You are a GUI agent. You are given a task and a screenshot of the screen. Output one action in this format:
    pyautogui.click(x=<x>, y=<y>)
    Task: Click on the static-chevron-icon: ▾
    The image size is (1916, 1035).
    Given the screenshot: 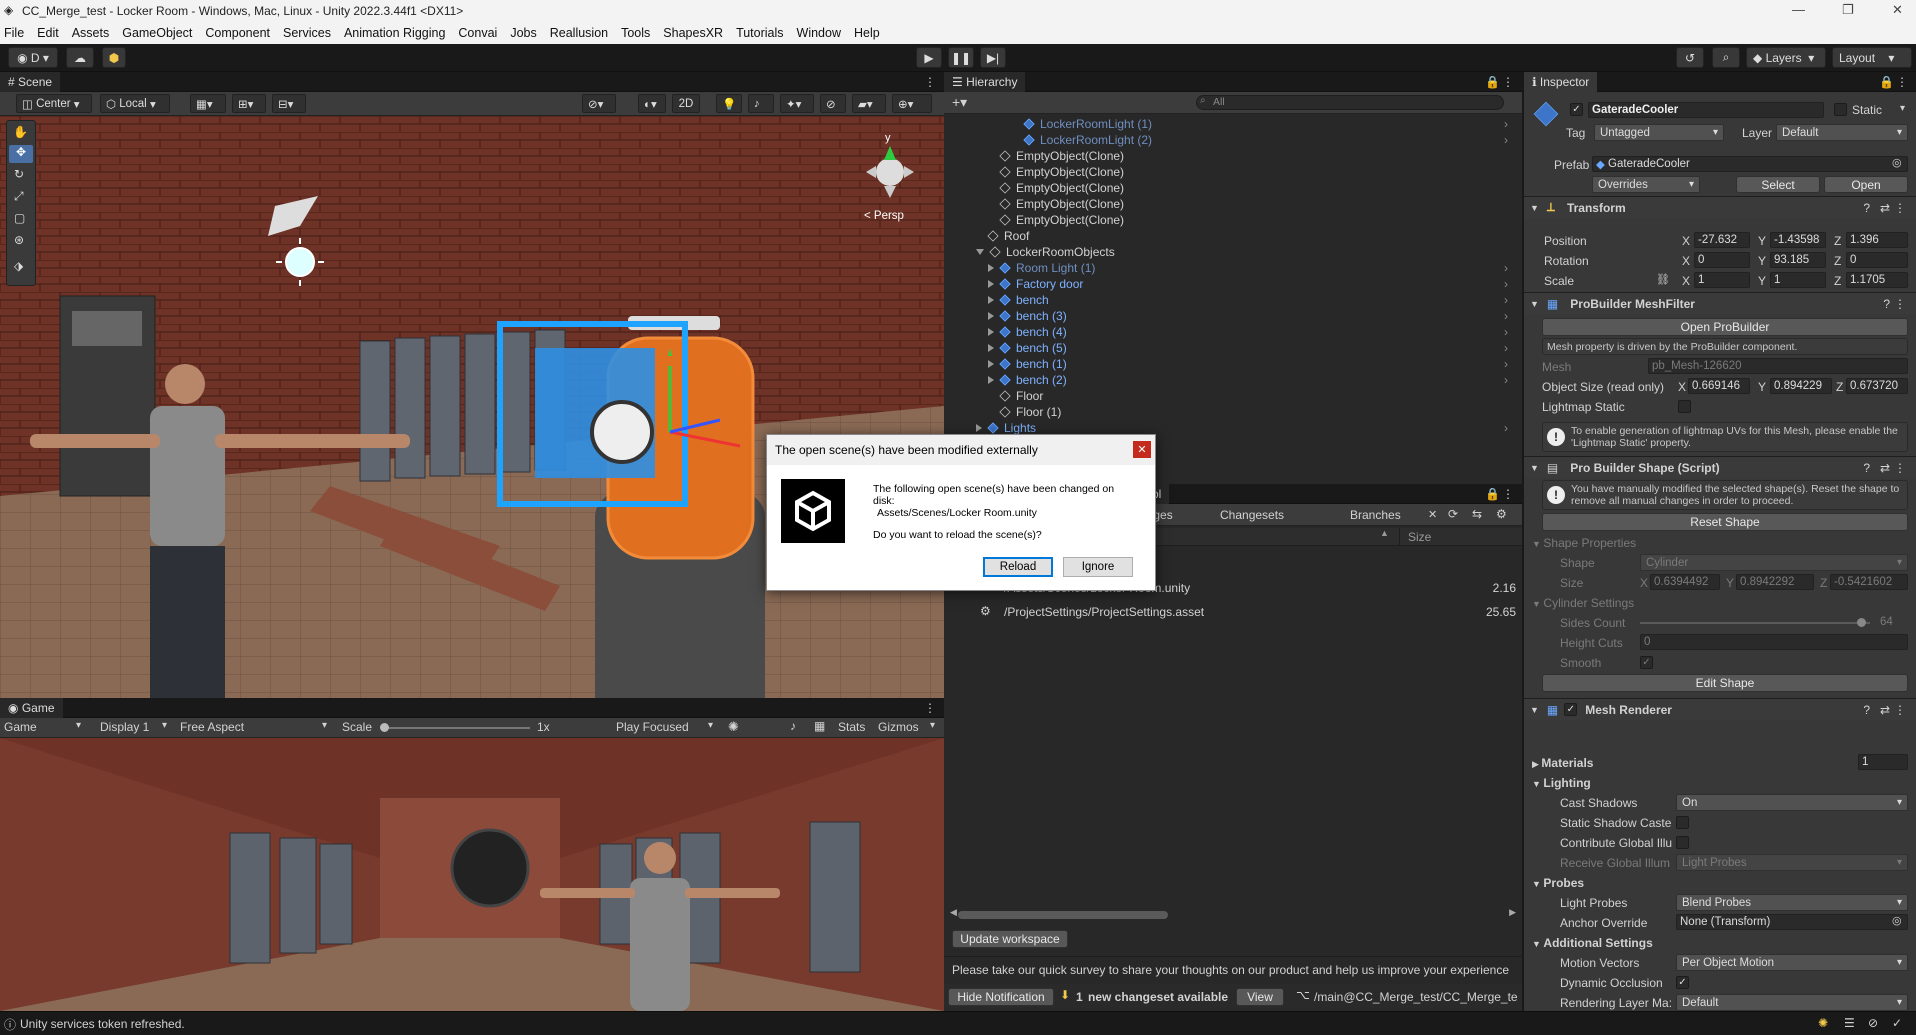 What is the action you would take?
    pyautogui.click(x=1902, y=108)
    